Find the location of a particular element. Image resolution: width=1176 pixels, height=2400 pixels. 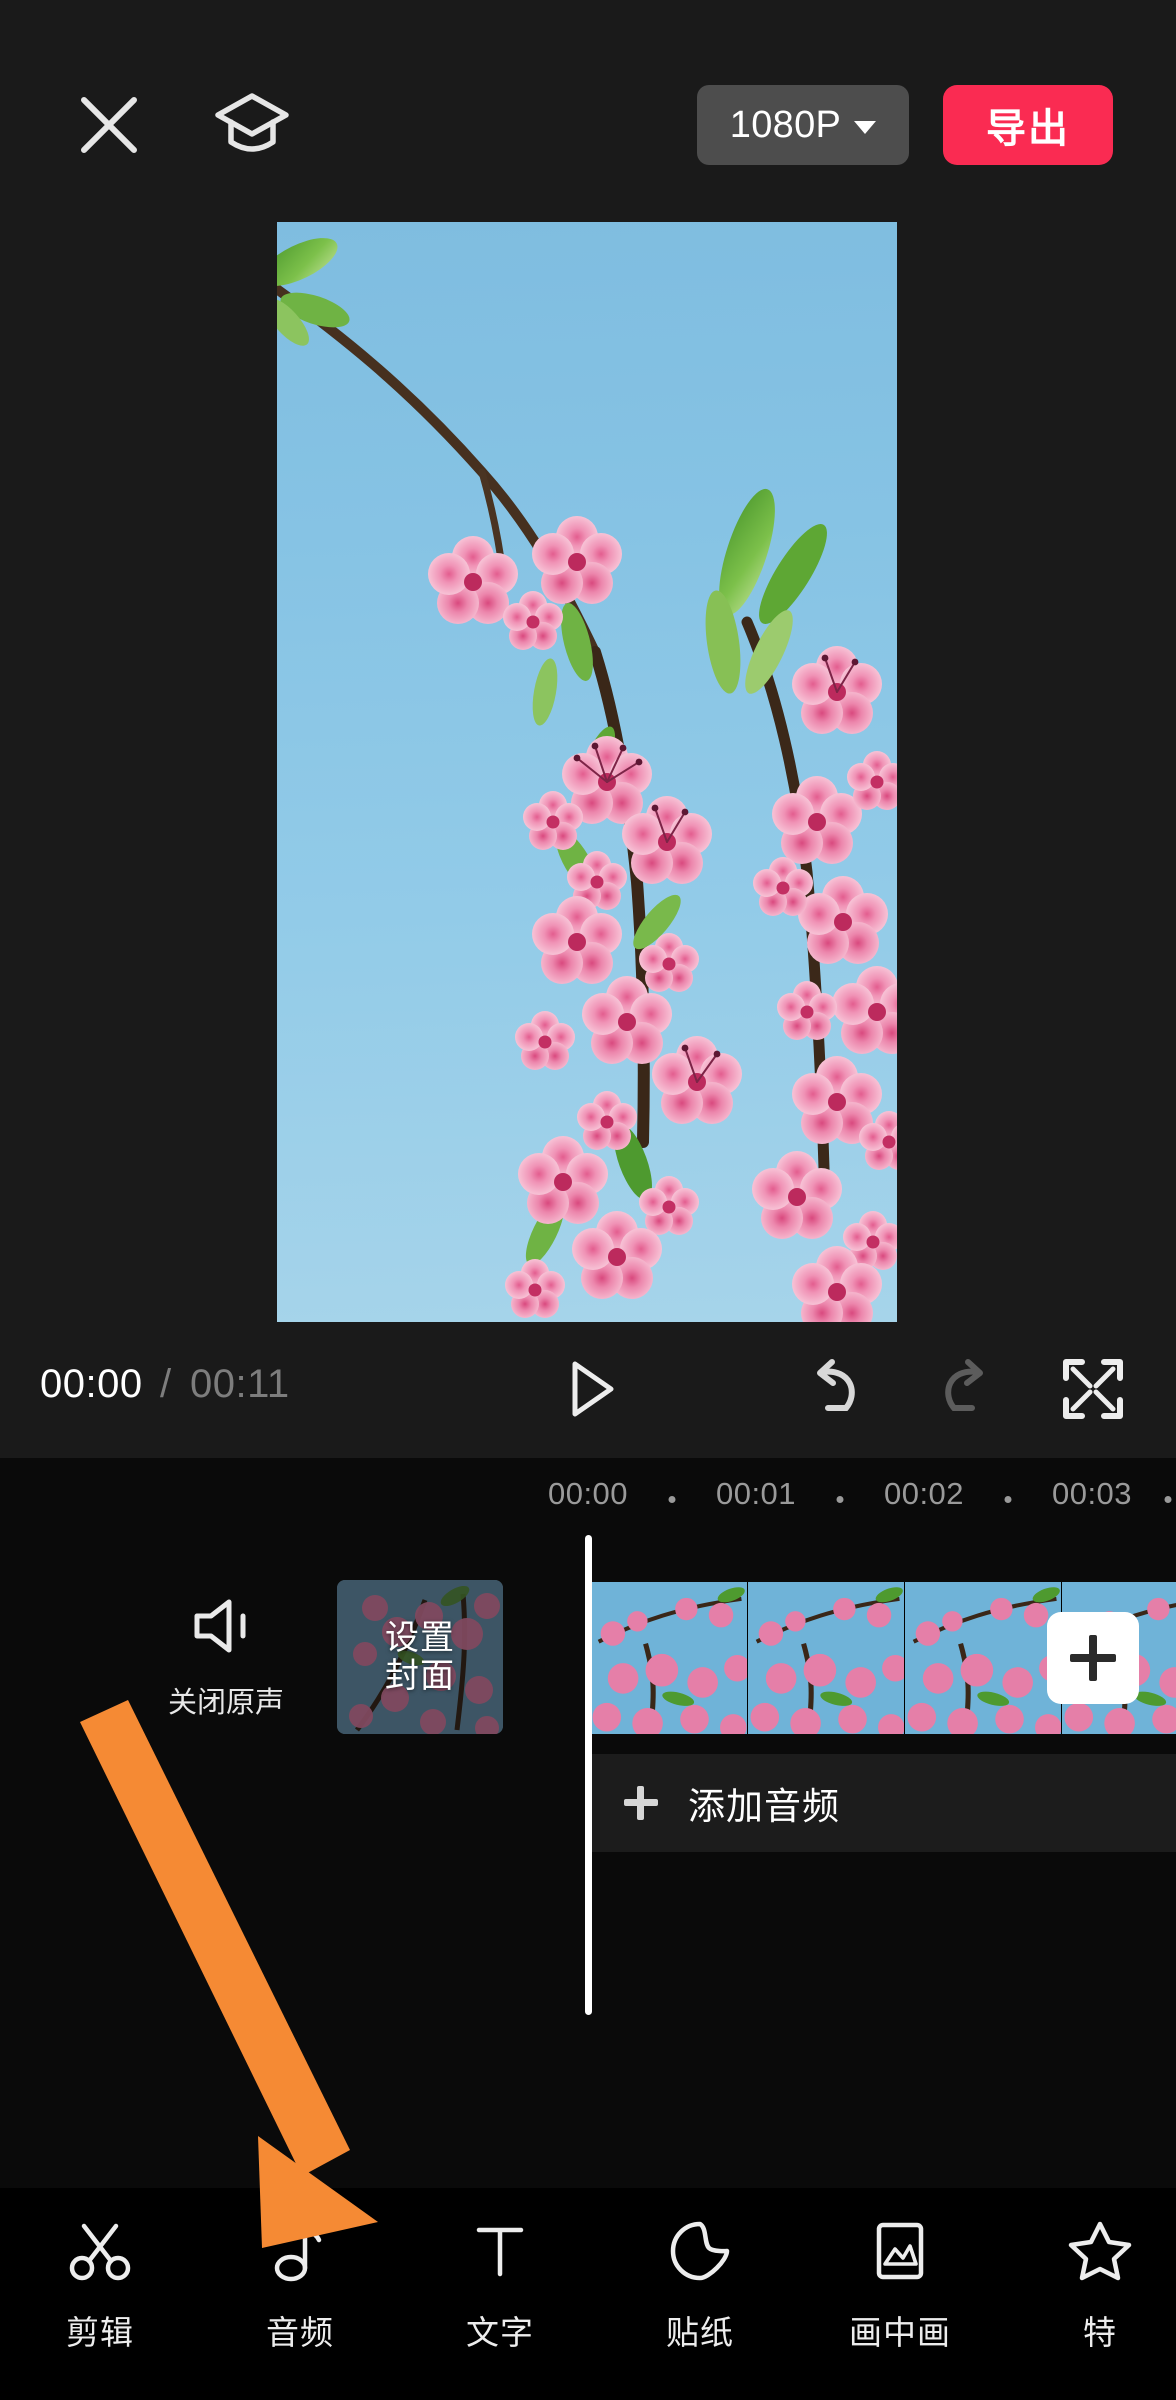

ruler-tick-label: 00:03 is located at coordinates (1092, 1493).